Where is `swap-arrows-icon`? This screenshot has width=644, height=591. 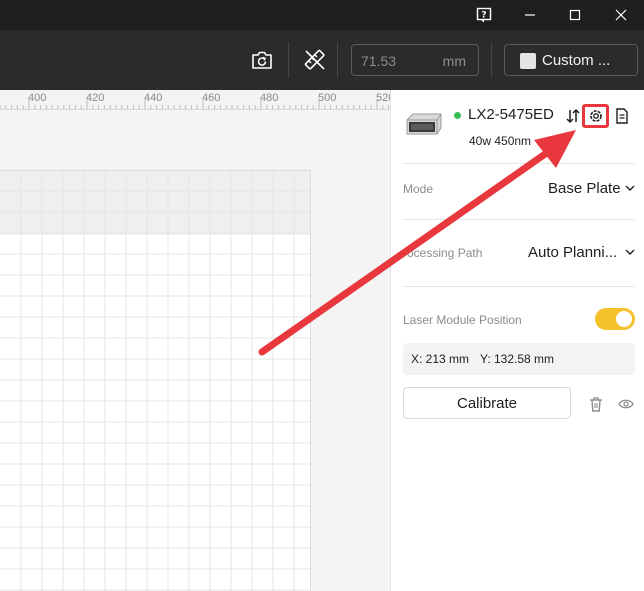 swap-arrows-icon is located at coordinates (573, 116).